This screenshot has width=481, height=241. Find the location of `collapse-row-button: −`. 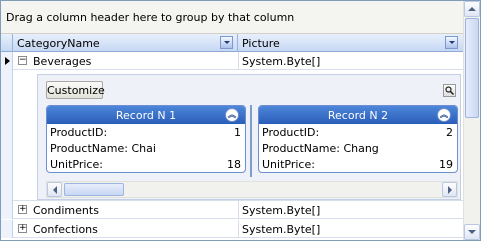

collapse-row-button: − is located at coordinates (22, 60).